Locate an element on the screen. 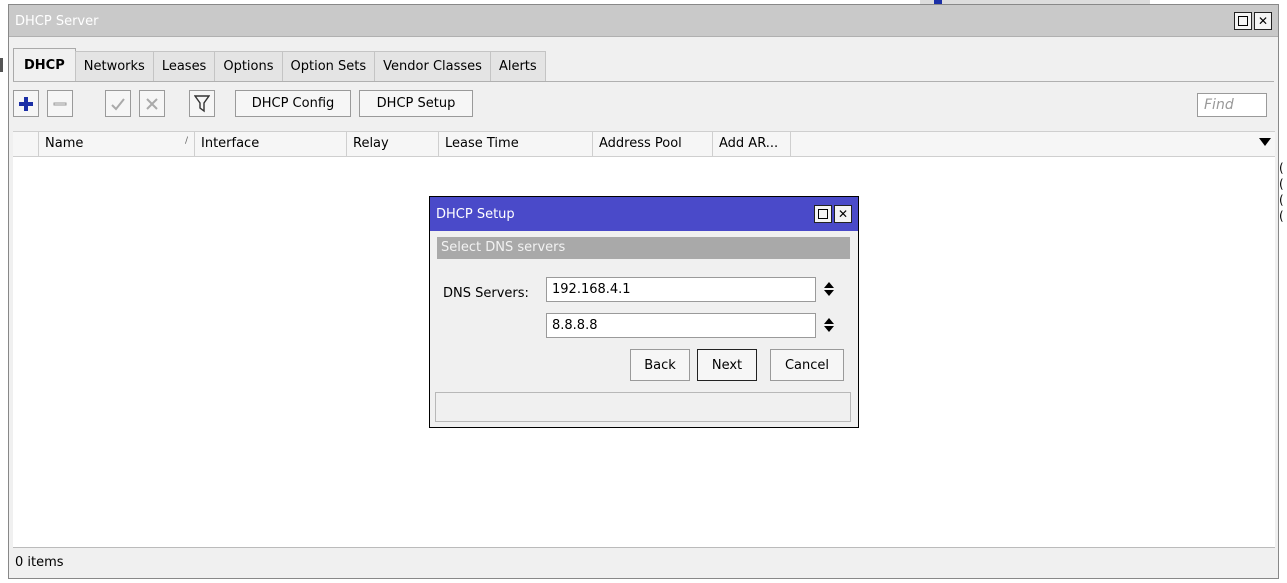 This screenshot has width=1287, height=583. filter-icon is located at coordinates (202, 103).